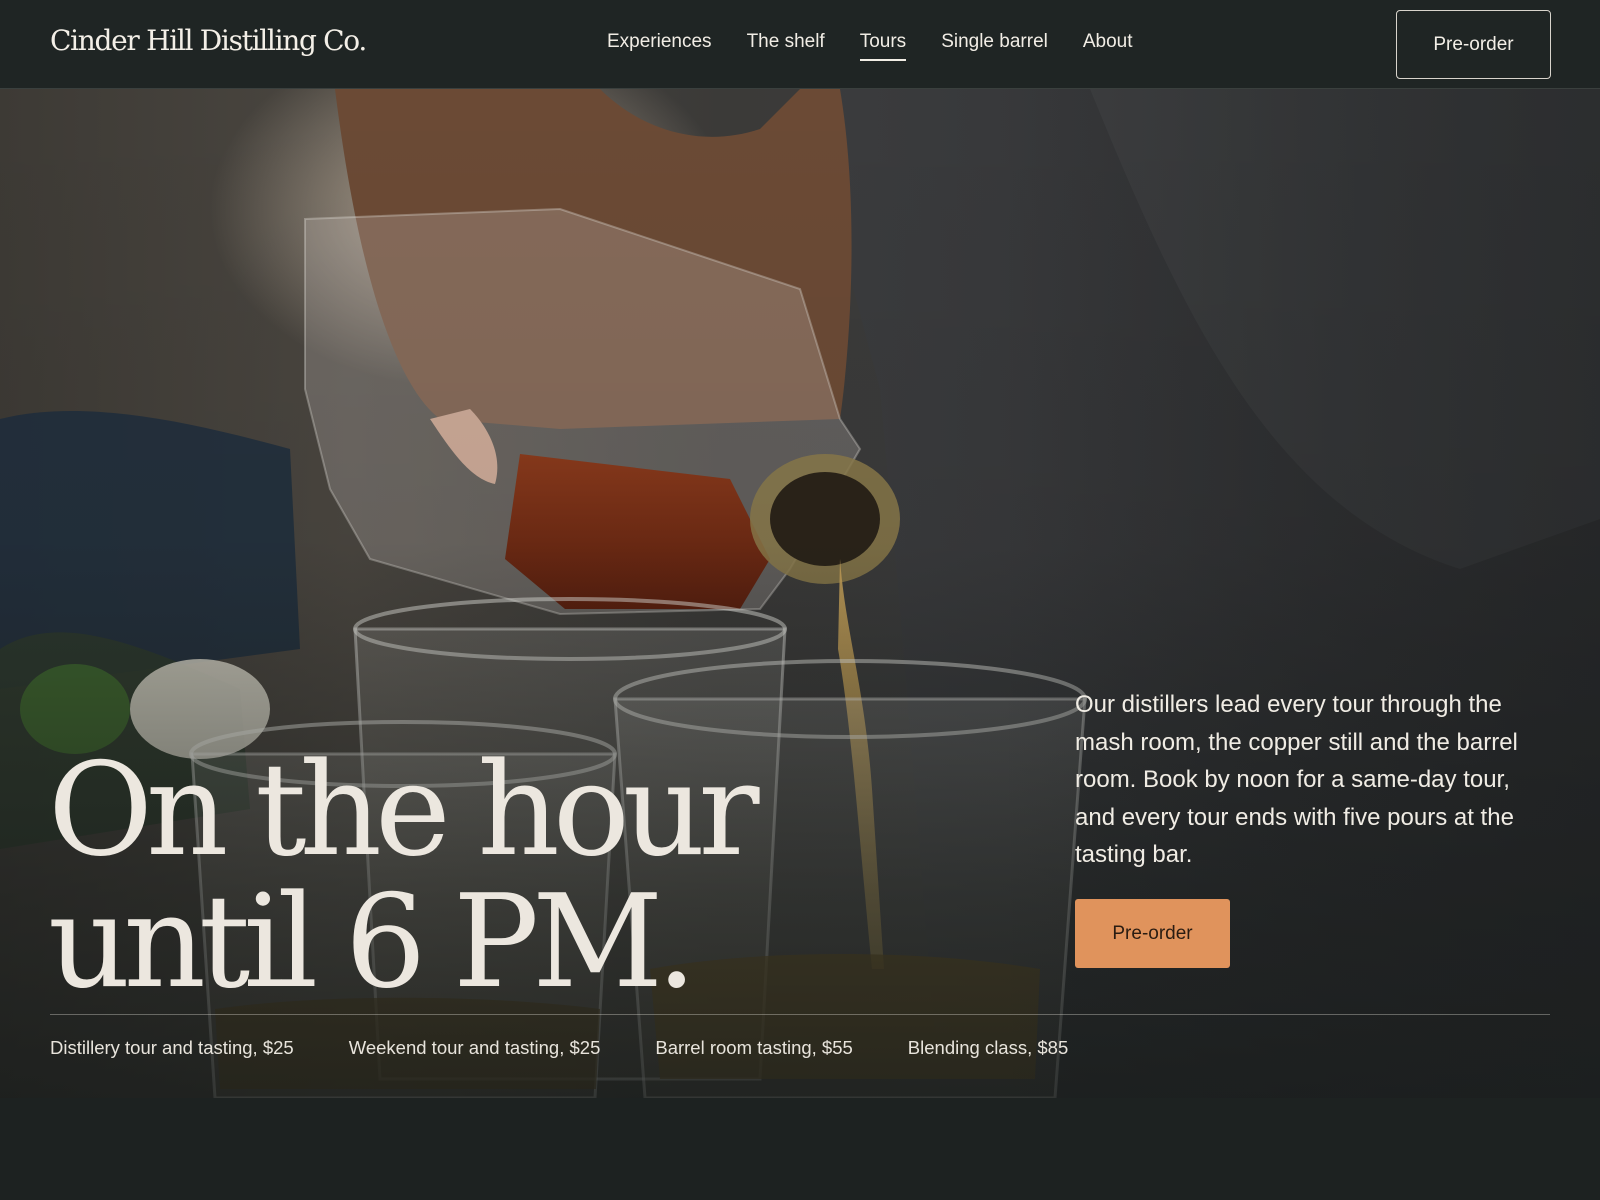 This screenshot has height=1200, width=1600. Describe the element at coordinates (883, 46) in the screenshot. I see `nav-item-tours: Tours` at that location.